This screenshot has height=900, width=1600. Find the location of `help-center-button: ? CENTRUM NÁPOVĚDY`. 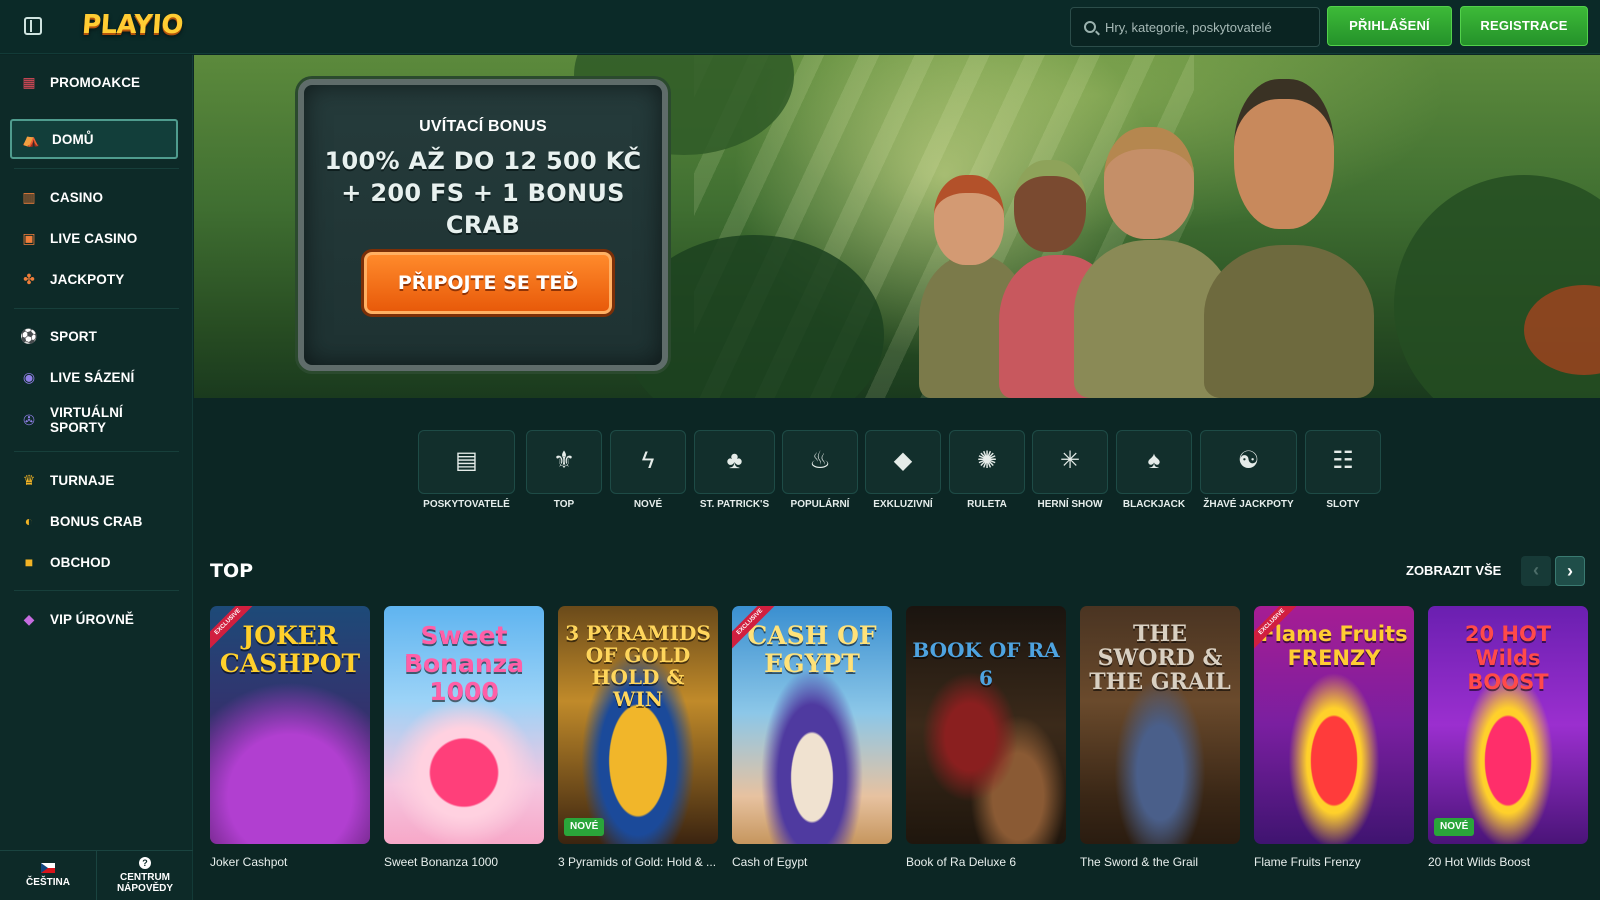

help-center-button: ? CENTRUM NÁPOVĚDY is located at coordinates (144, 875).